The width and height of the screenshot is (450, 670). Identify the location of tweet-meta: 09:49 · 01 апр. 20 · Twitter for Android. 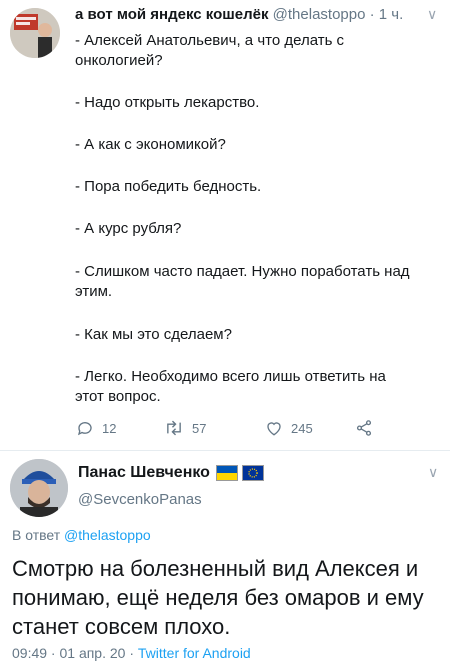
(131, 653).